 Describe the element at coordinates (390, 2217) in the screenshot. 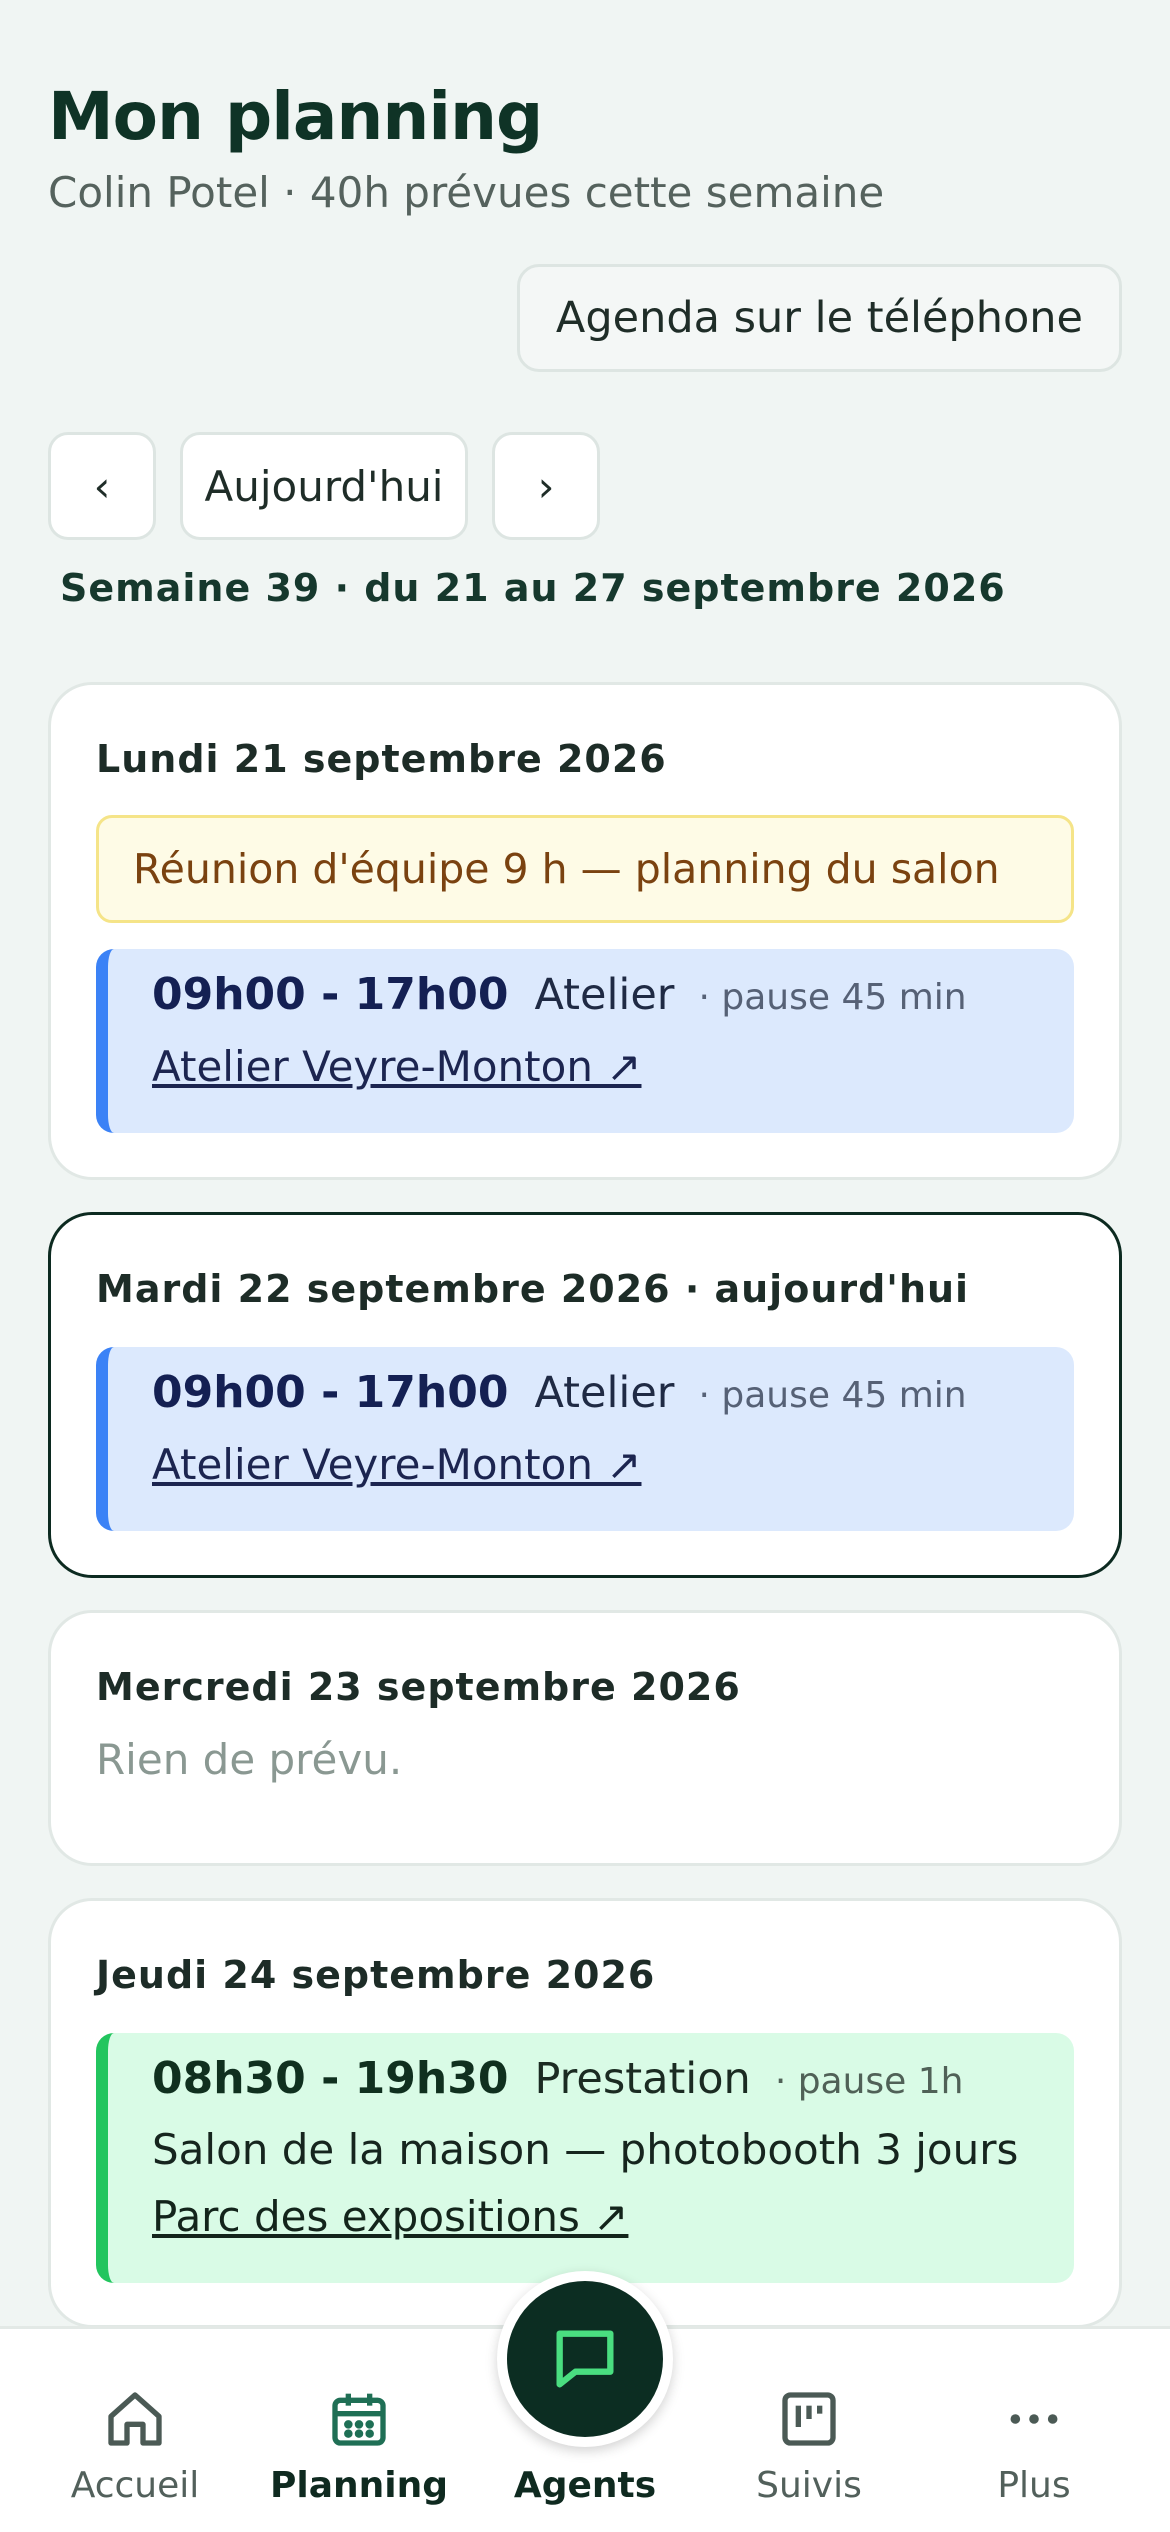

I see `shift-location-link: Parc des expositions ↗` at that location.